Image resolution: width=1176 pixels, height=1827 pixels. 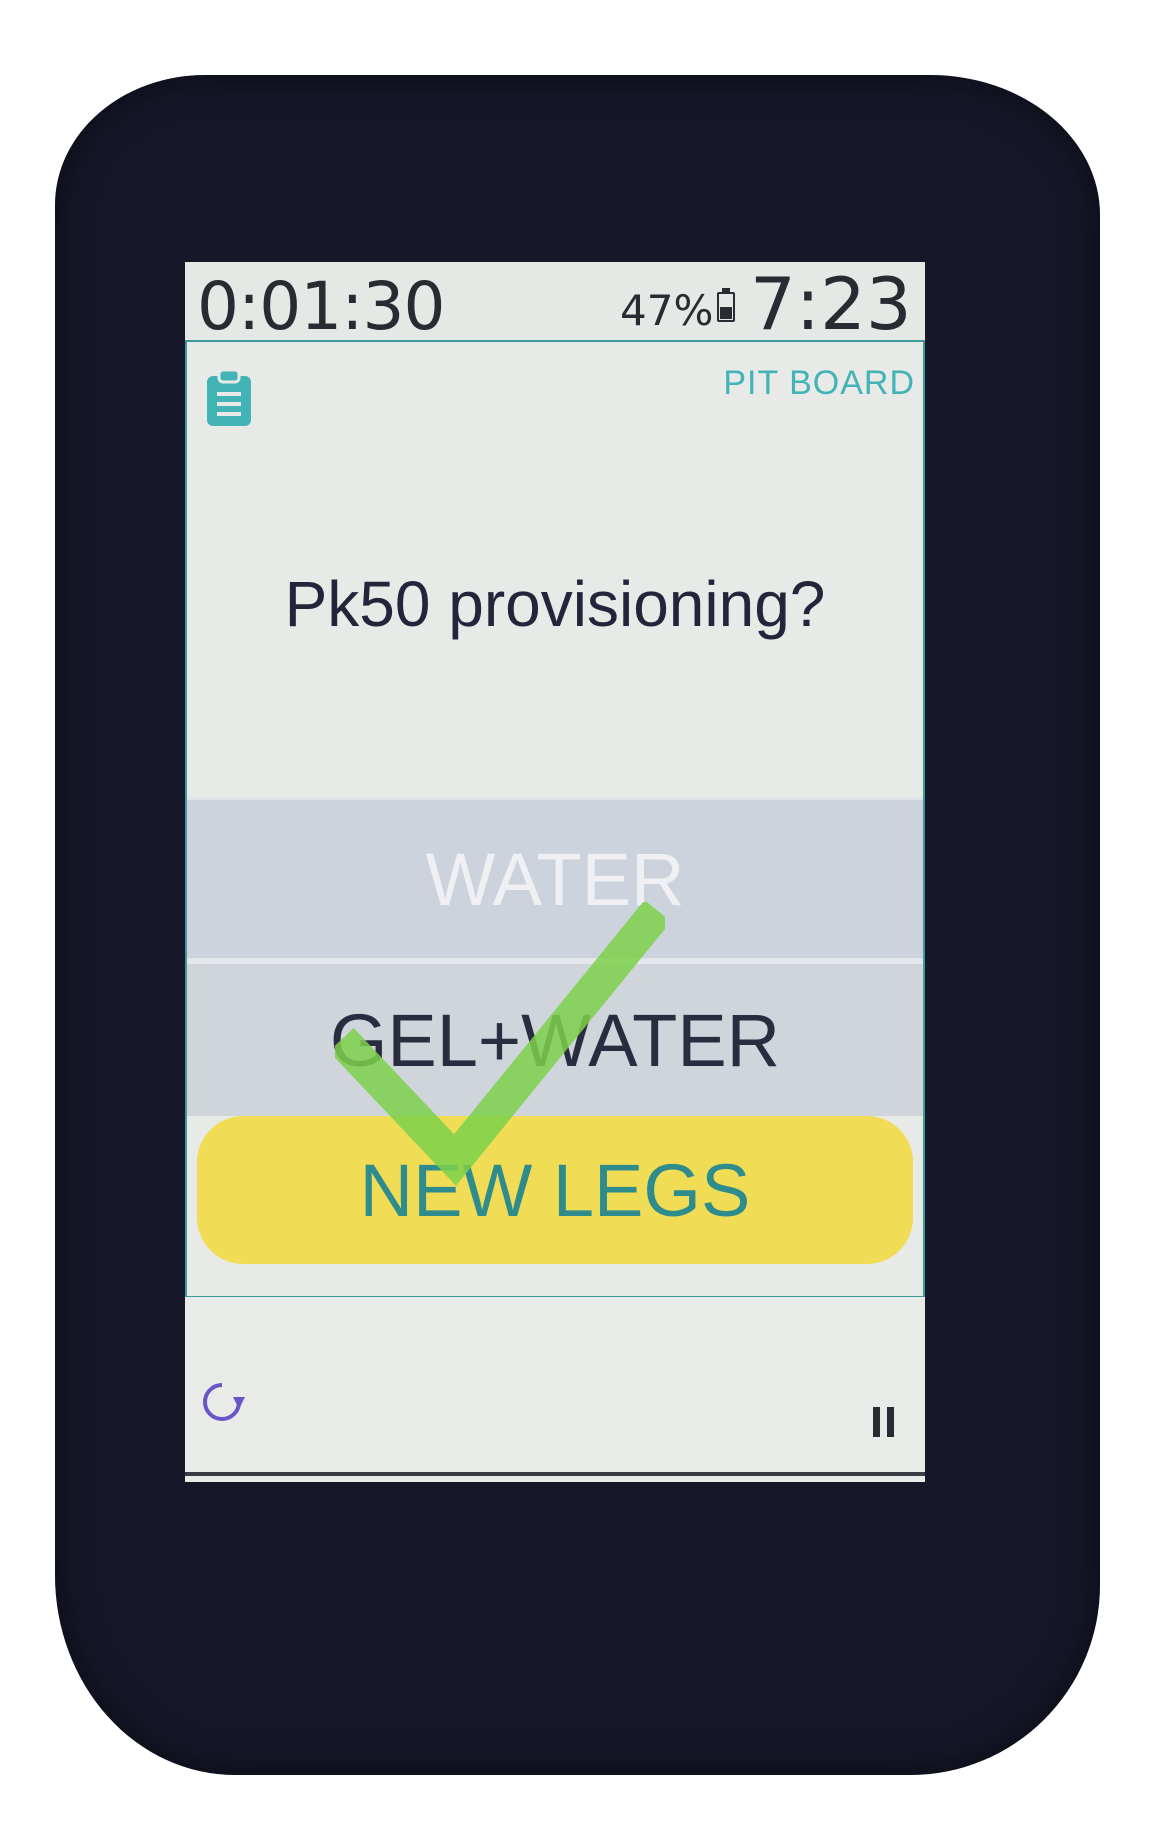 What do you see at coordinates (876, 1422) in the screenshot?
I see `pause-bar-left` at bounding box center [876, 1422].